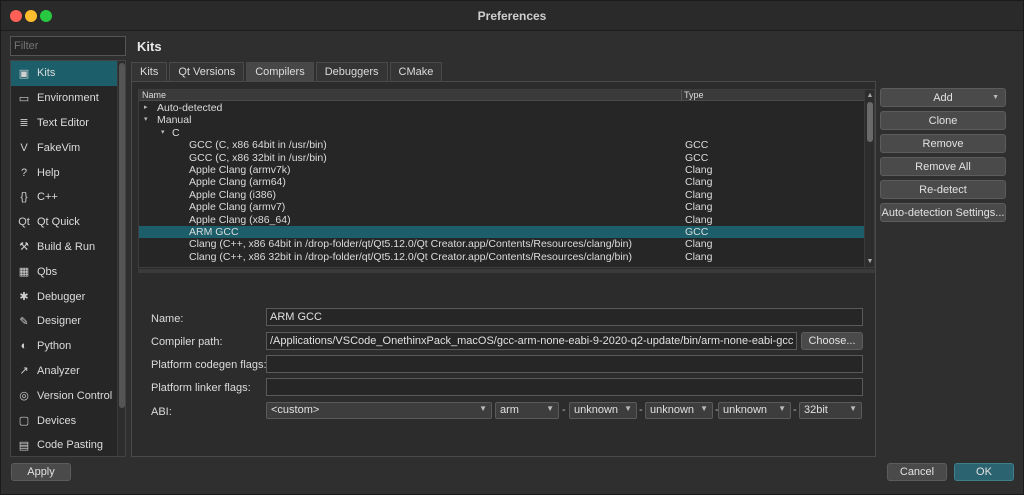 Image resolution: width=1024 pixels, height=495 pixels. Describe the element at coordinates (564, 387) in the screenshot. I see `linker-flags-field` at that location.